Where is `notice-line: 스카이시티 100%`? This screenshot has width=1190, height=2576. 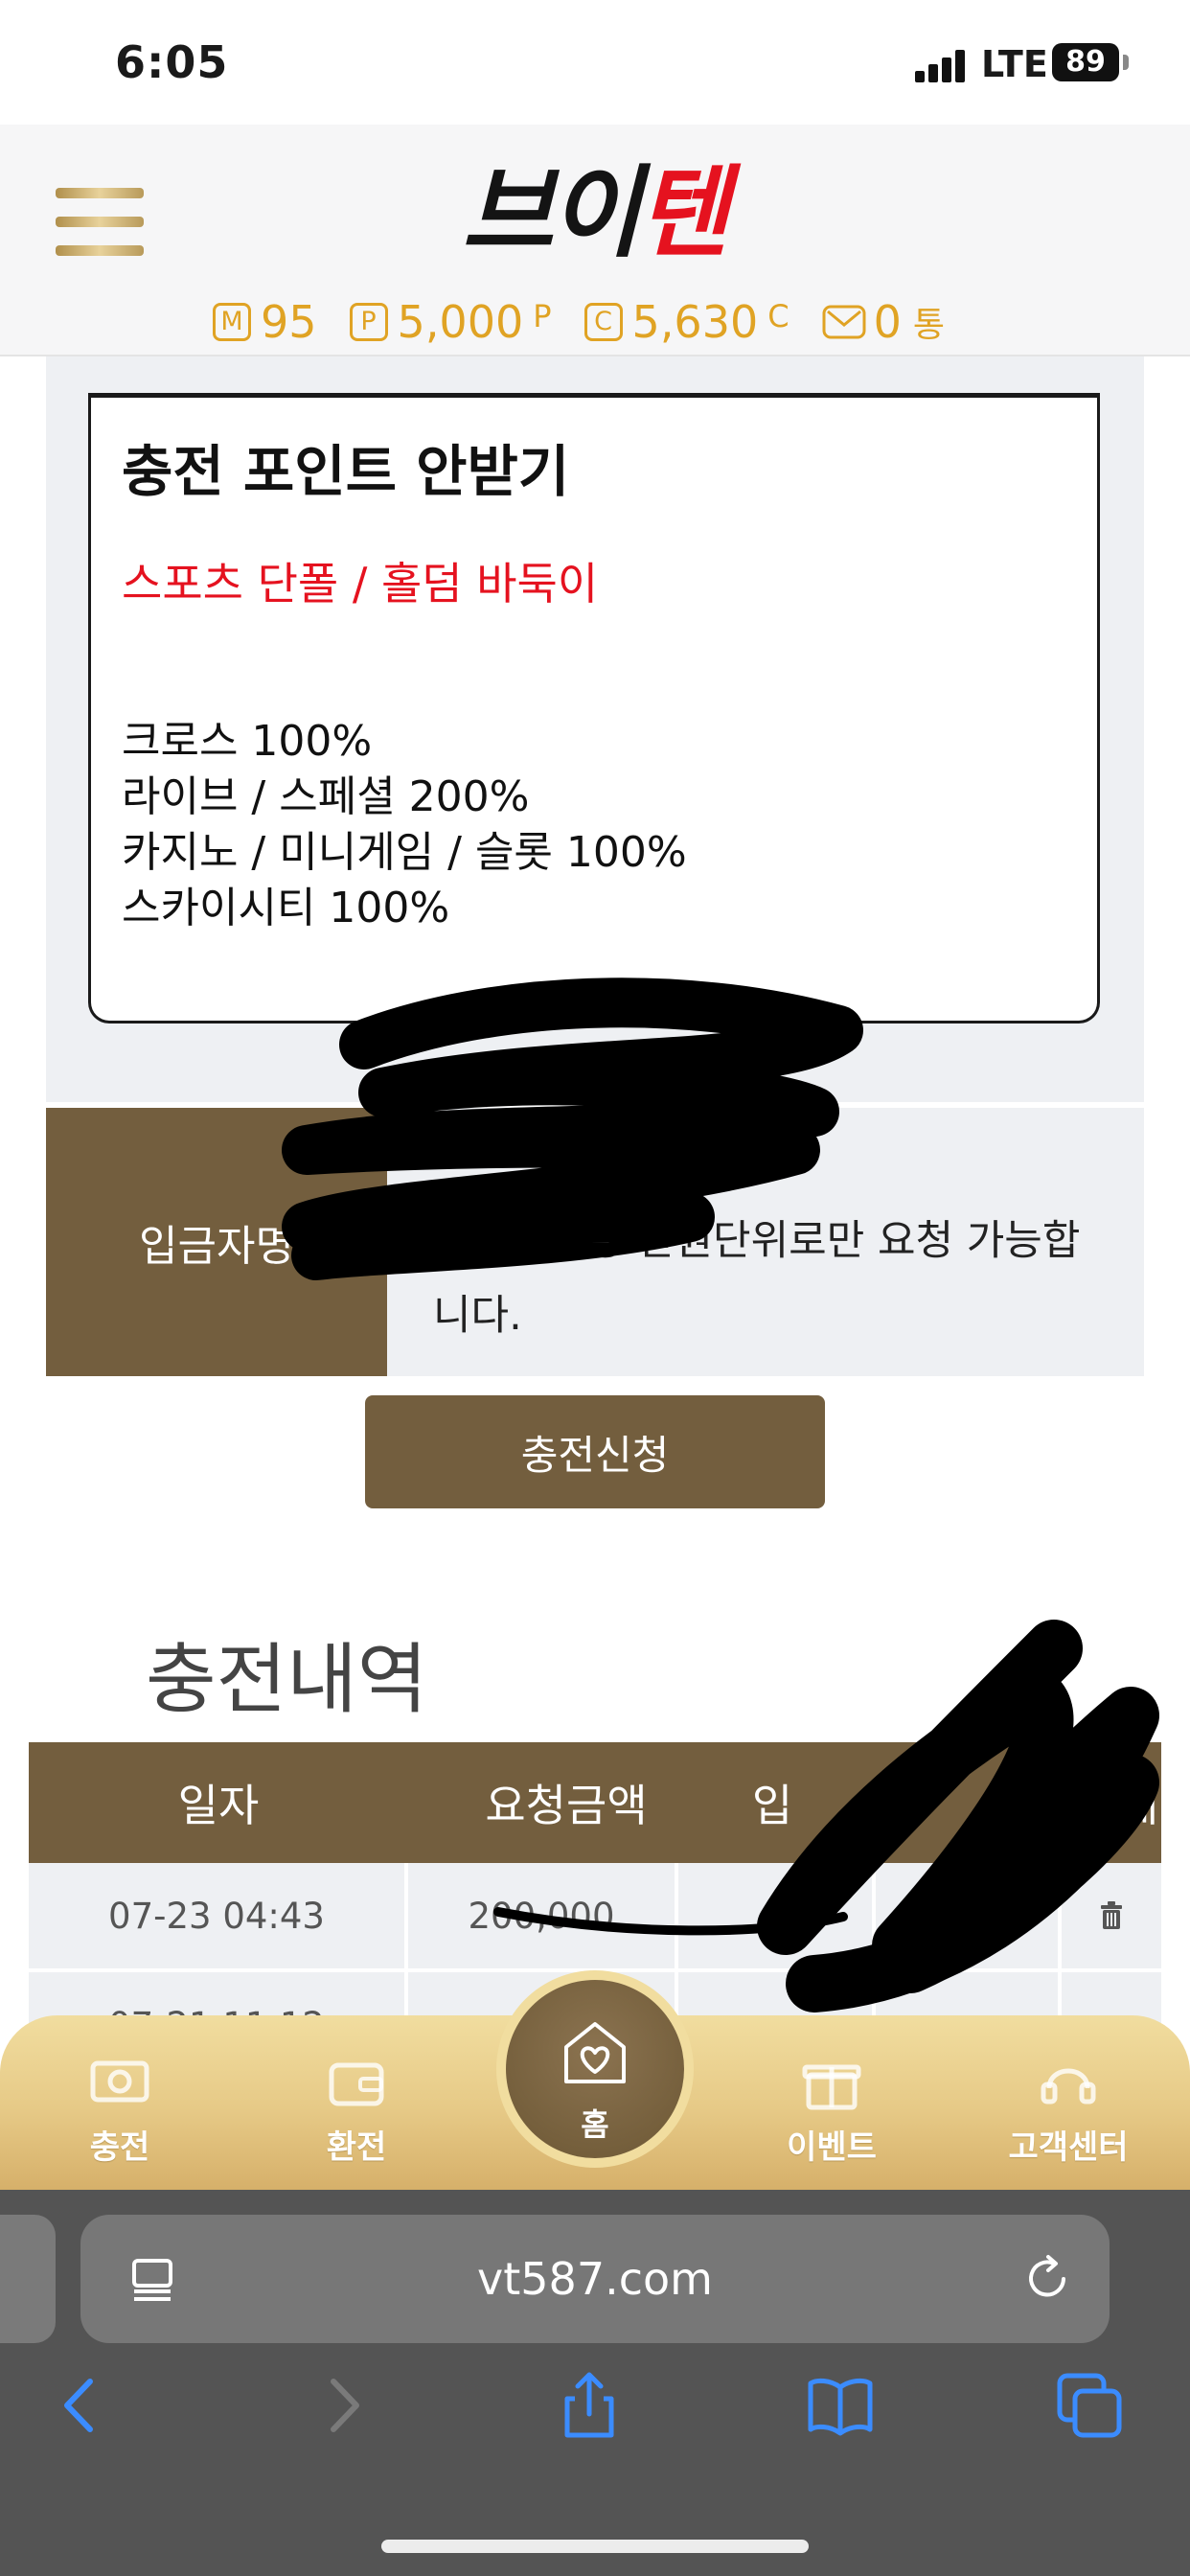
notice-line: 스카이시티 100% is located at coordinates (286, 908).